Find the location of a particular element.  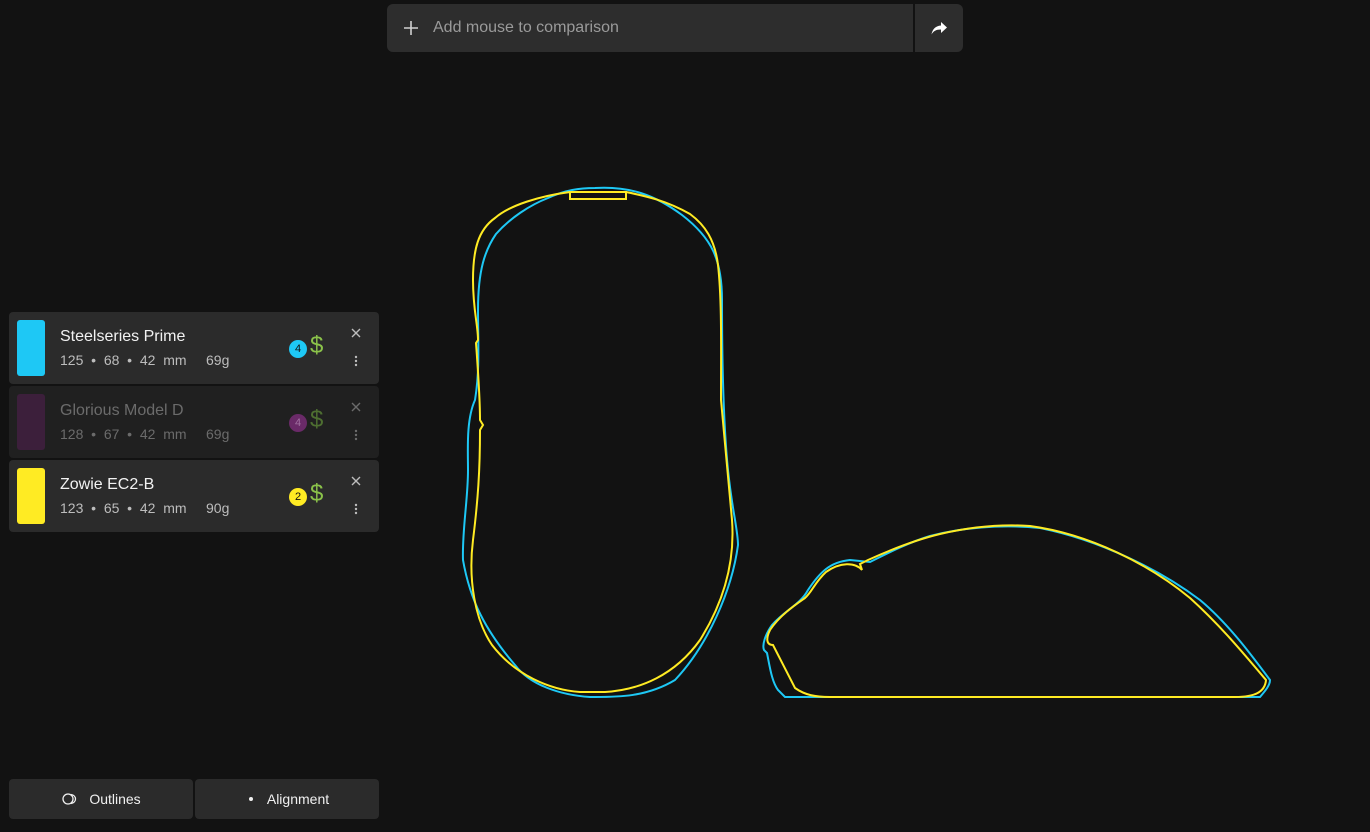

add-mouse-search: Add mouse to comparison is located at coordinates (650, 28).